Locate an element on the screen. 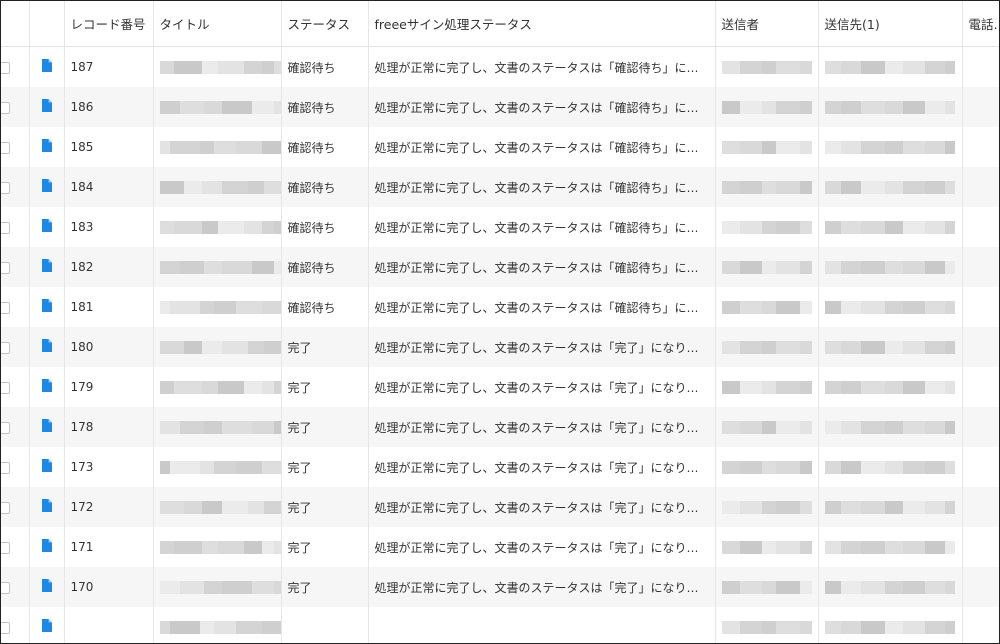 Image resolution: width=1000 pixels, height=644 pixels. column-header-recipient: 送信先(1) is located at coordinates (890, 24).